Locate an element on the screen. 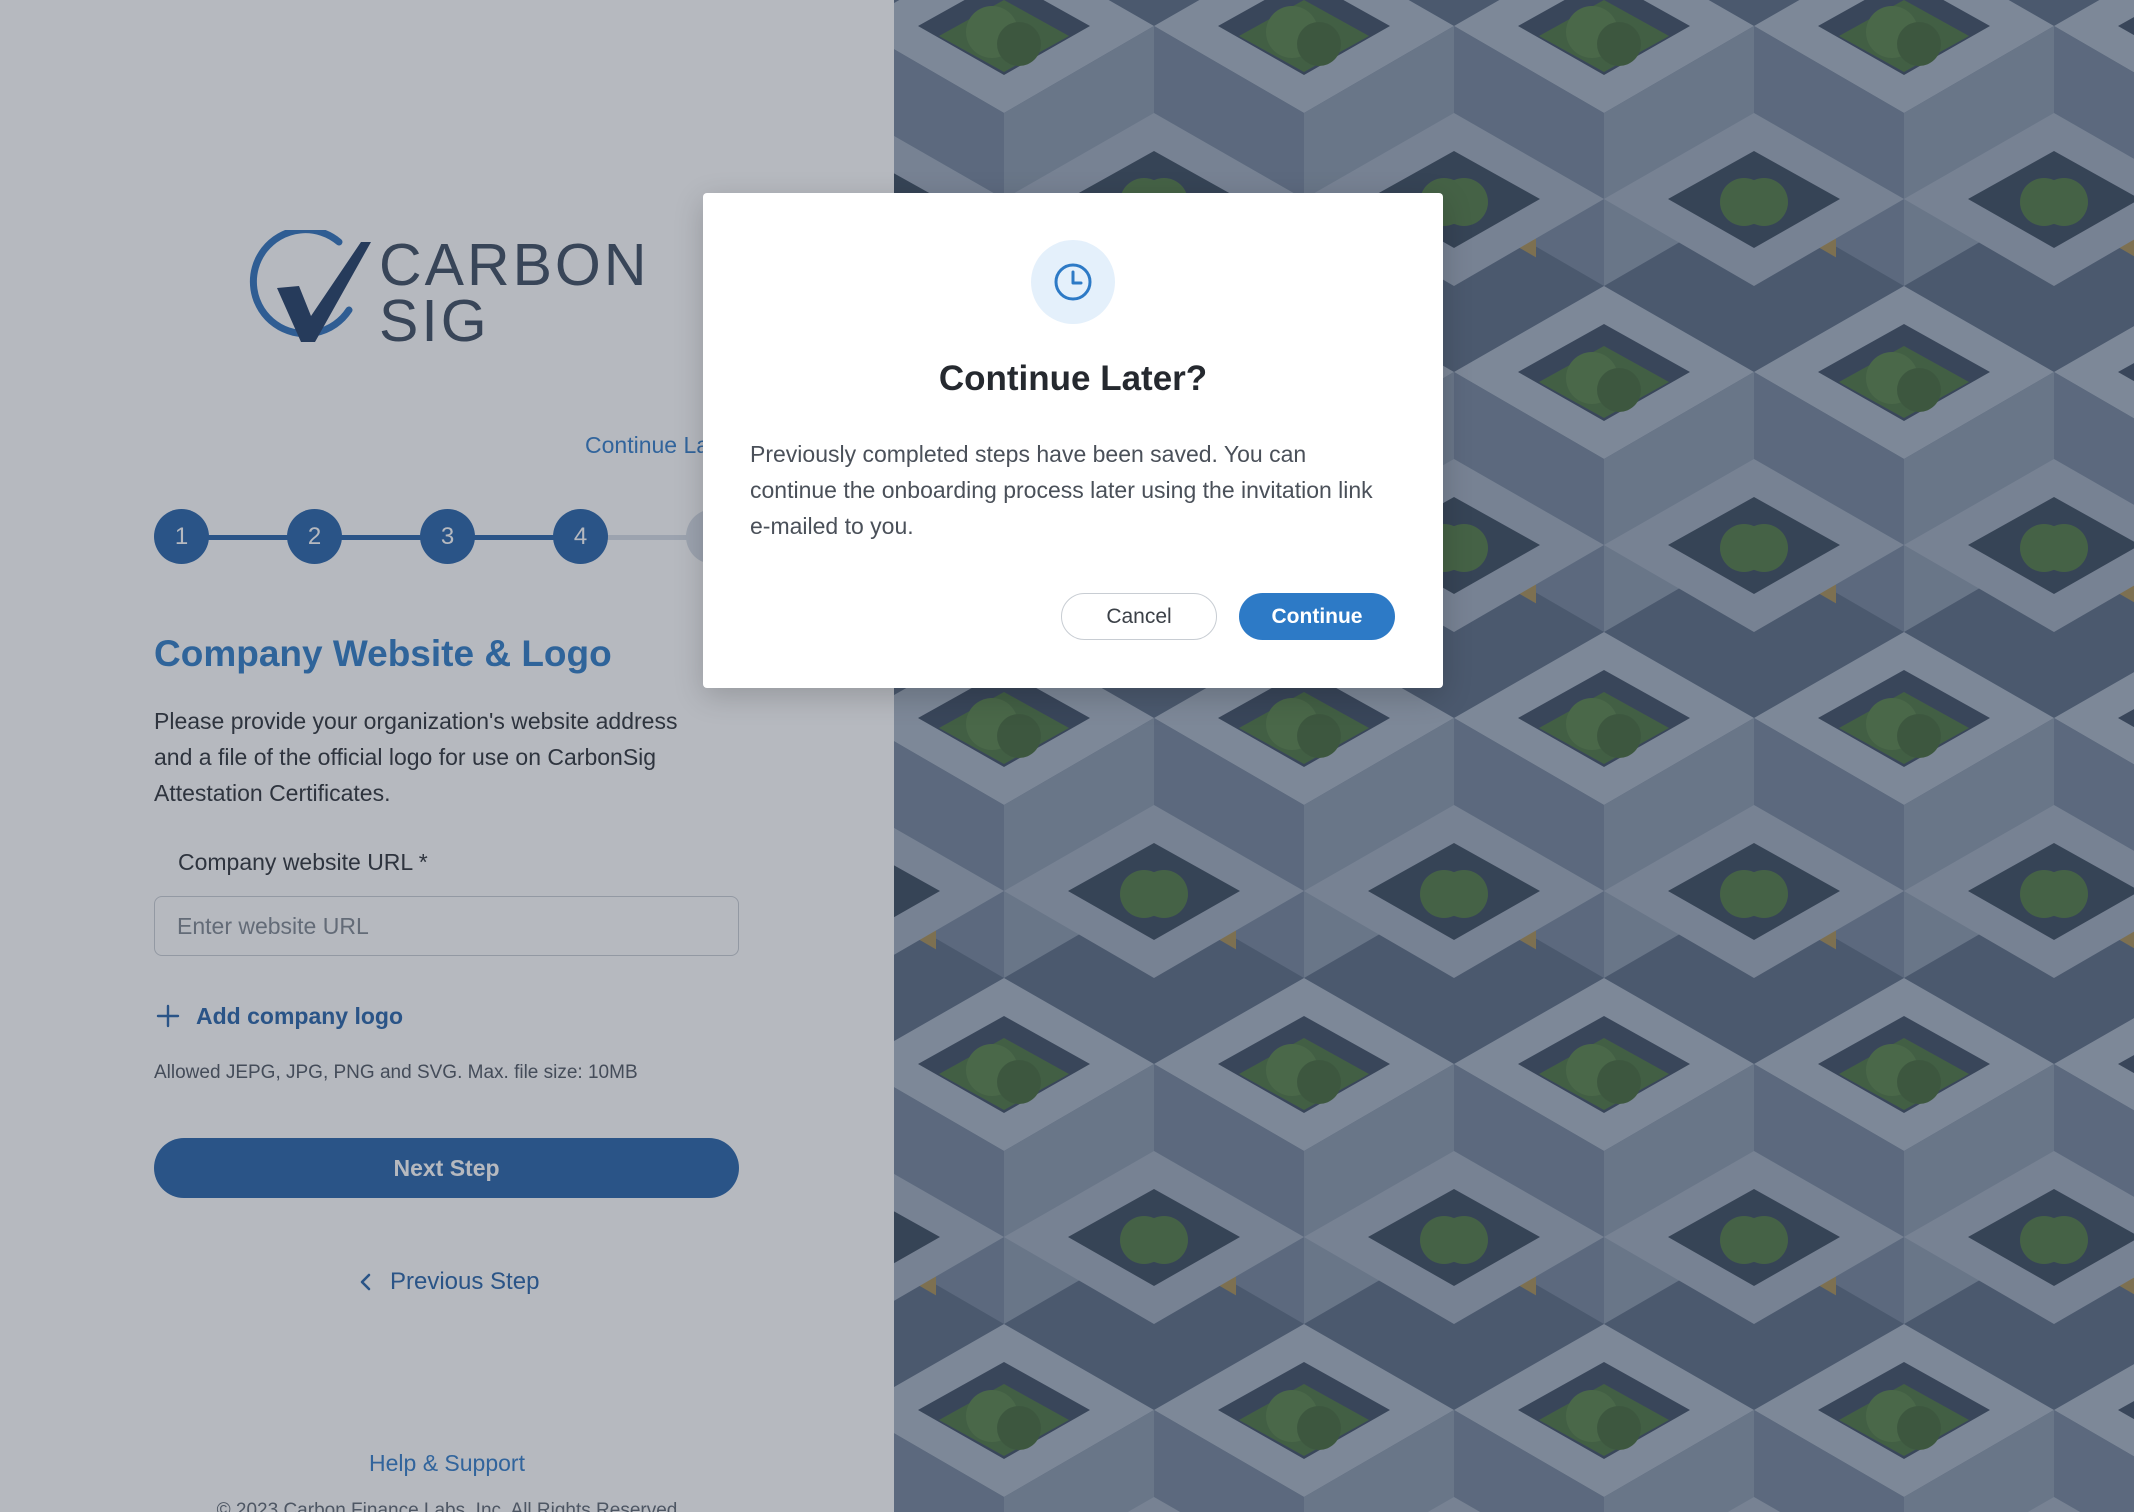 Image resolution: width=2134 pixels, height=1512 pixels. continue-button: Continue is located at coordinates (1317, 616).